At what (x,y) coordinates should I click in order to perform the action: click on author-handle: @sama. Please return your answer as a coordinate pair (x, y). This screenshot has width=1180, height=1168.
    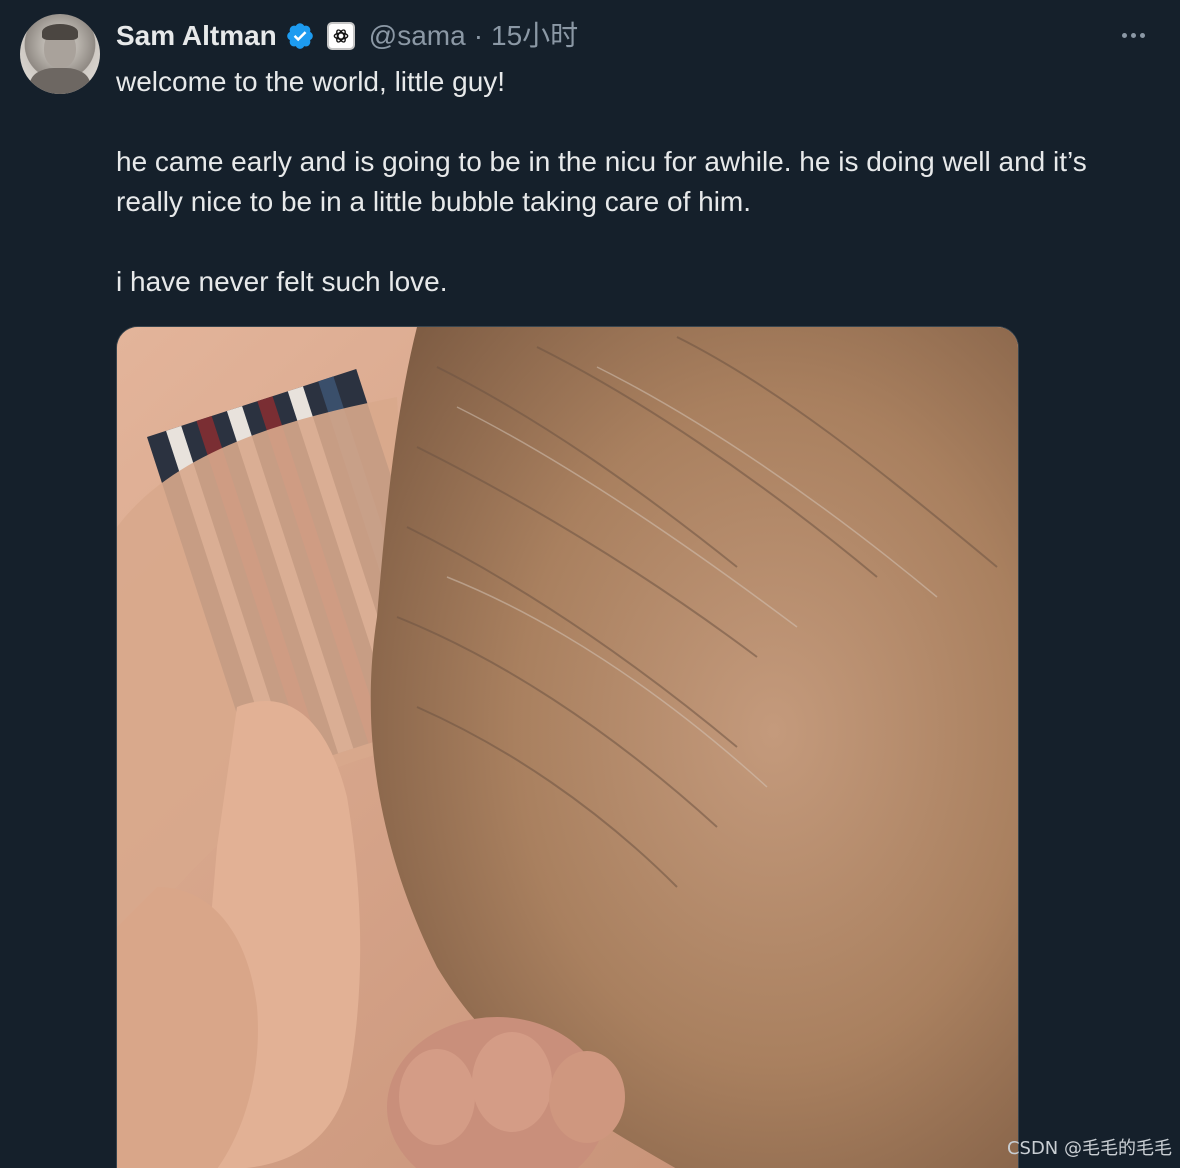
    Looking at the image, I should click on (417, 36).